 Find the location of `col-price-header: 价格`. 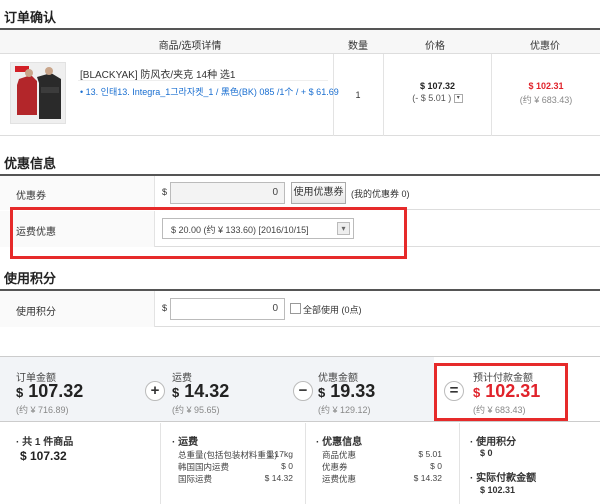

col-price-header: 价格 is located at coordinates (435, 46).